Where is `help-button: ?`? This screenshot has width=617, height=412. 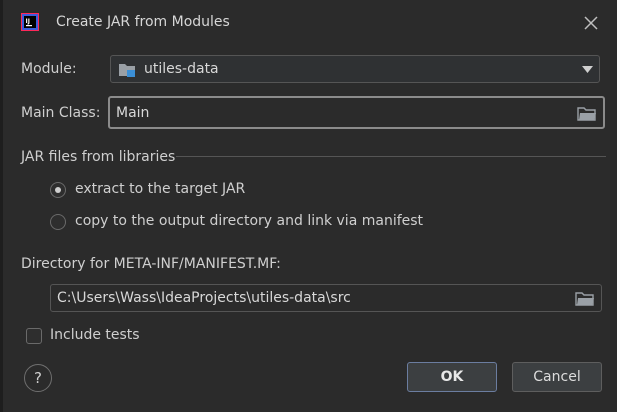 help-button: ? is located at coordinates (38, 378).